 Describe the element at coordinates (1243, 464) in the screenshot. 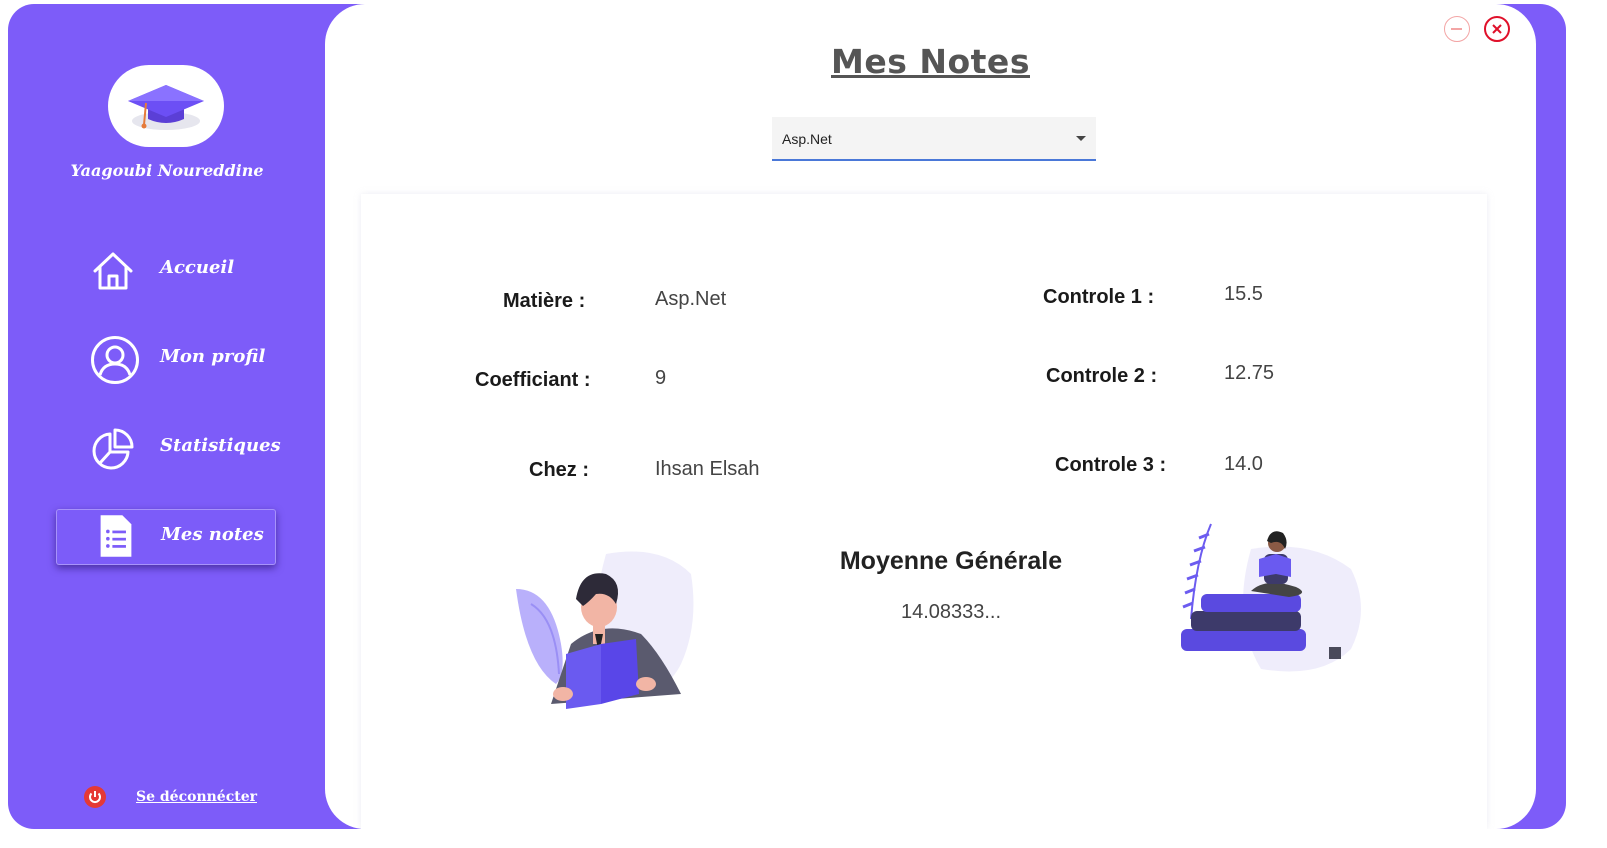

I see `controle3-value: 14.0` at that location.